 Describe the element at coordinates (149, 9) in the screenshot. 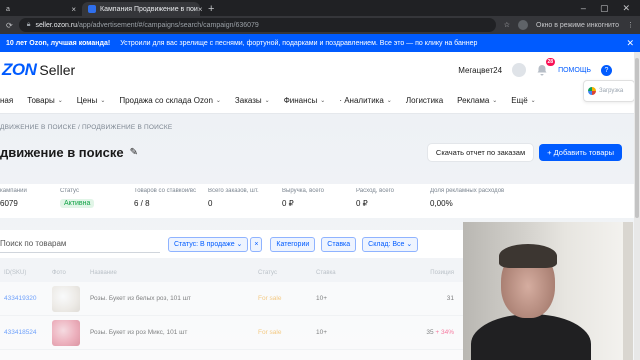

I see `tab-label: Кампания Продвижение в пои` at that location.